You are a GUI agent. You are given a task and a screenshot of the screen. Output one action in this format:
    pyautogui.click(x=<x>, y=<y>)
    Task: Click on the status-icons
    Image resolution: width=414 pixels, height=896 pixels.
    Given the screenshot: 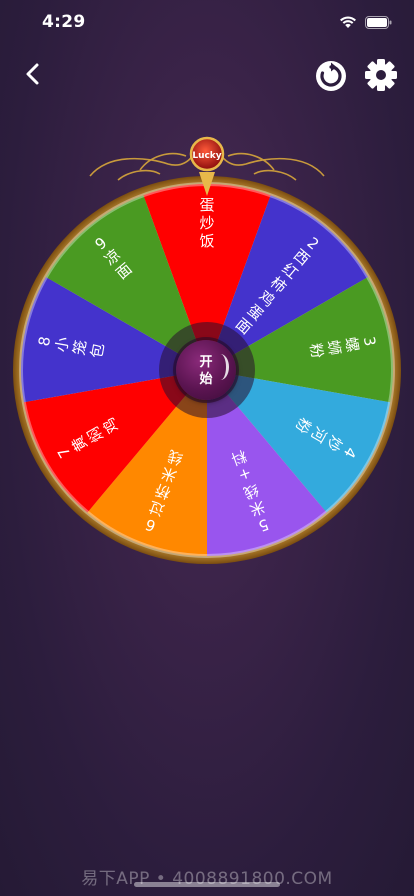 What is the action you would take?
    pyautogui.click(x=365, y=23)
    